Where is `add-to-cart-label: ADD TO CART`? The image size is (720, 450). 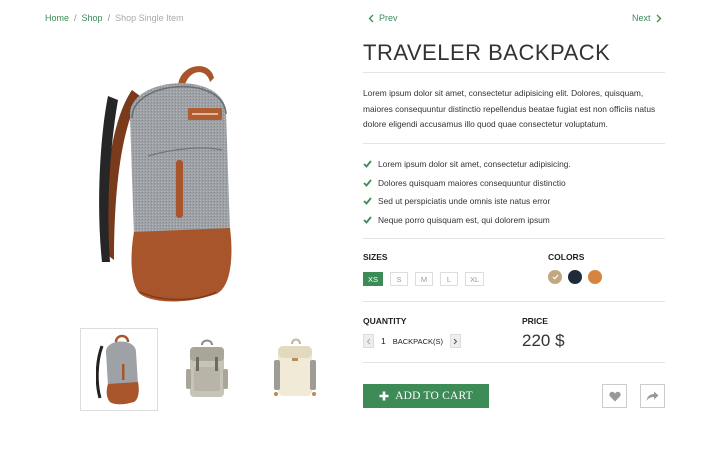 add-to-cart-label: ADD TO CART is located at coordinates (434, 396).